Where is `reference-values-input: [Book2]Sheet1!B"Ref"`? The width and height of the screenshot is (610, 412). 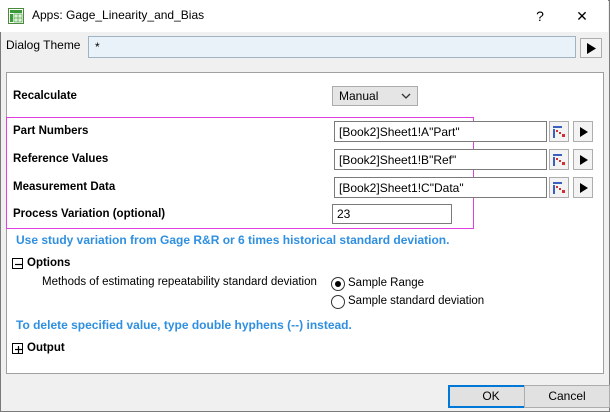
reference-values-input: [Book2]Sheet1!B"Ref" is located at coordinates (440, 159).